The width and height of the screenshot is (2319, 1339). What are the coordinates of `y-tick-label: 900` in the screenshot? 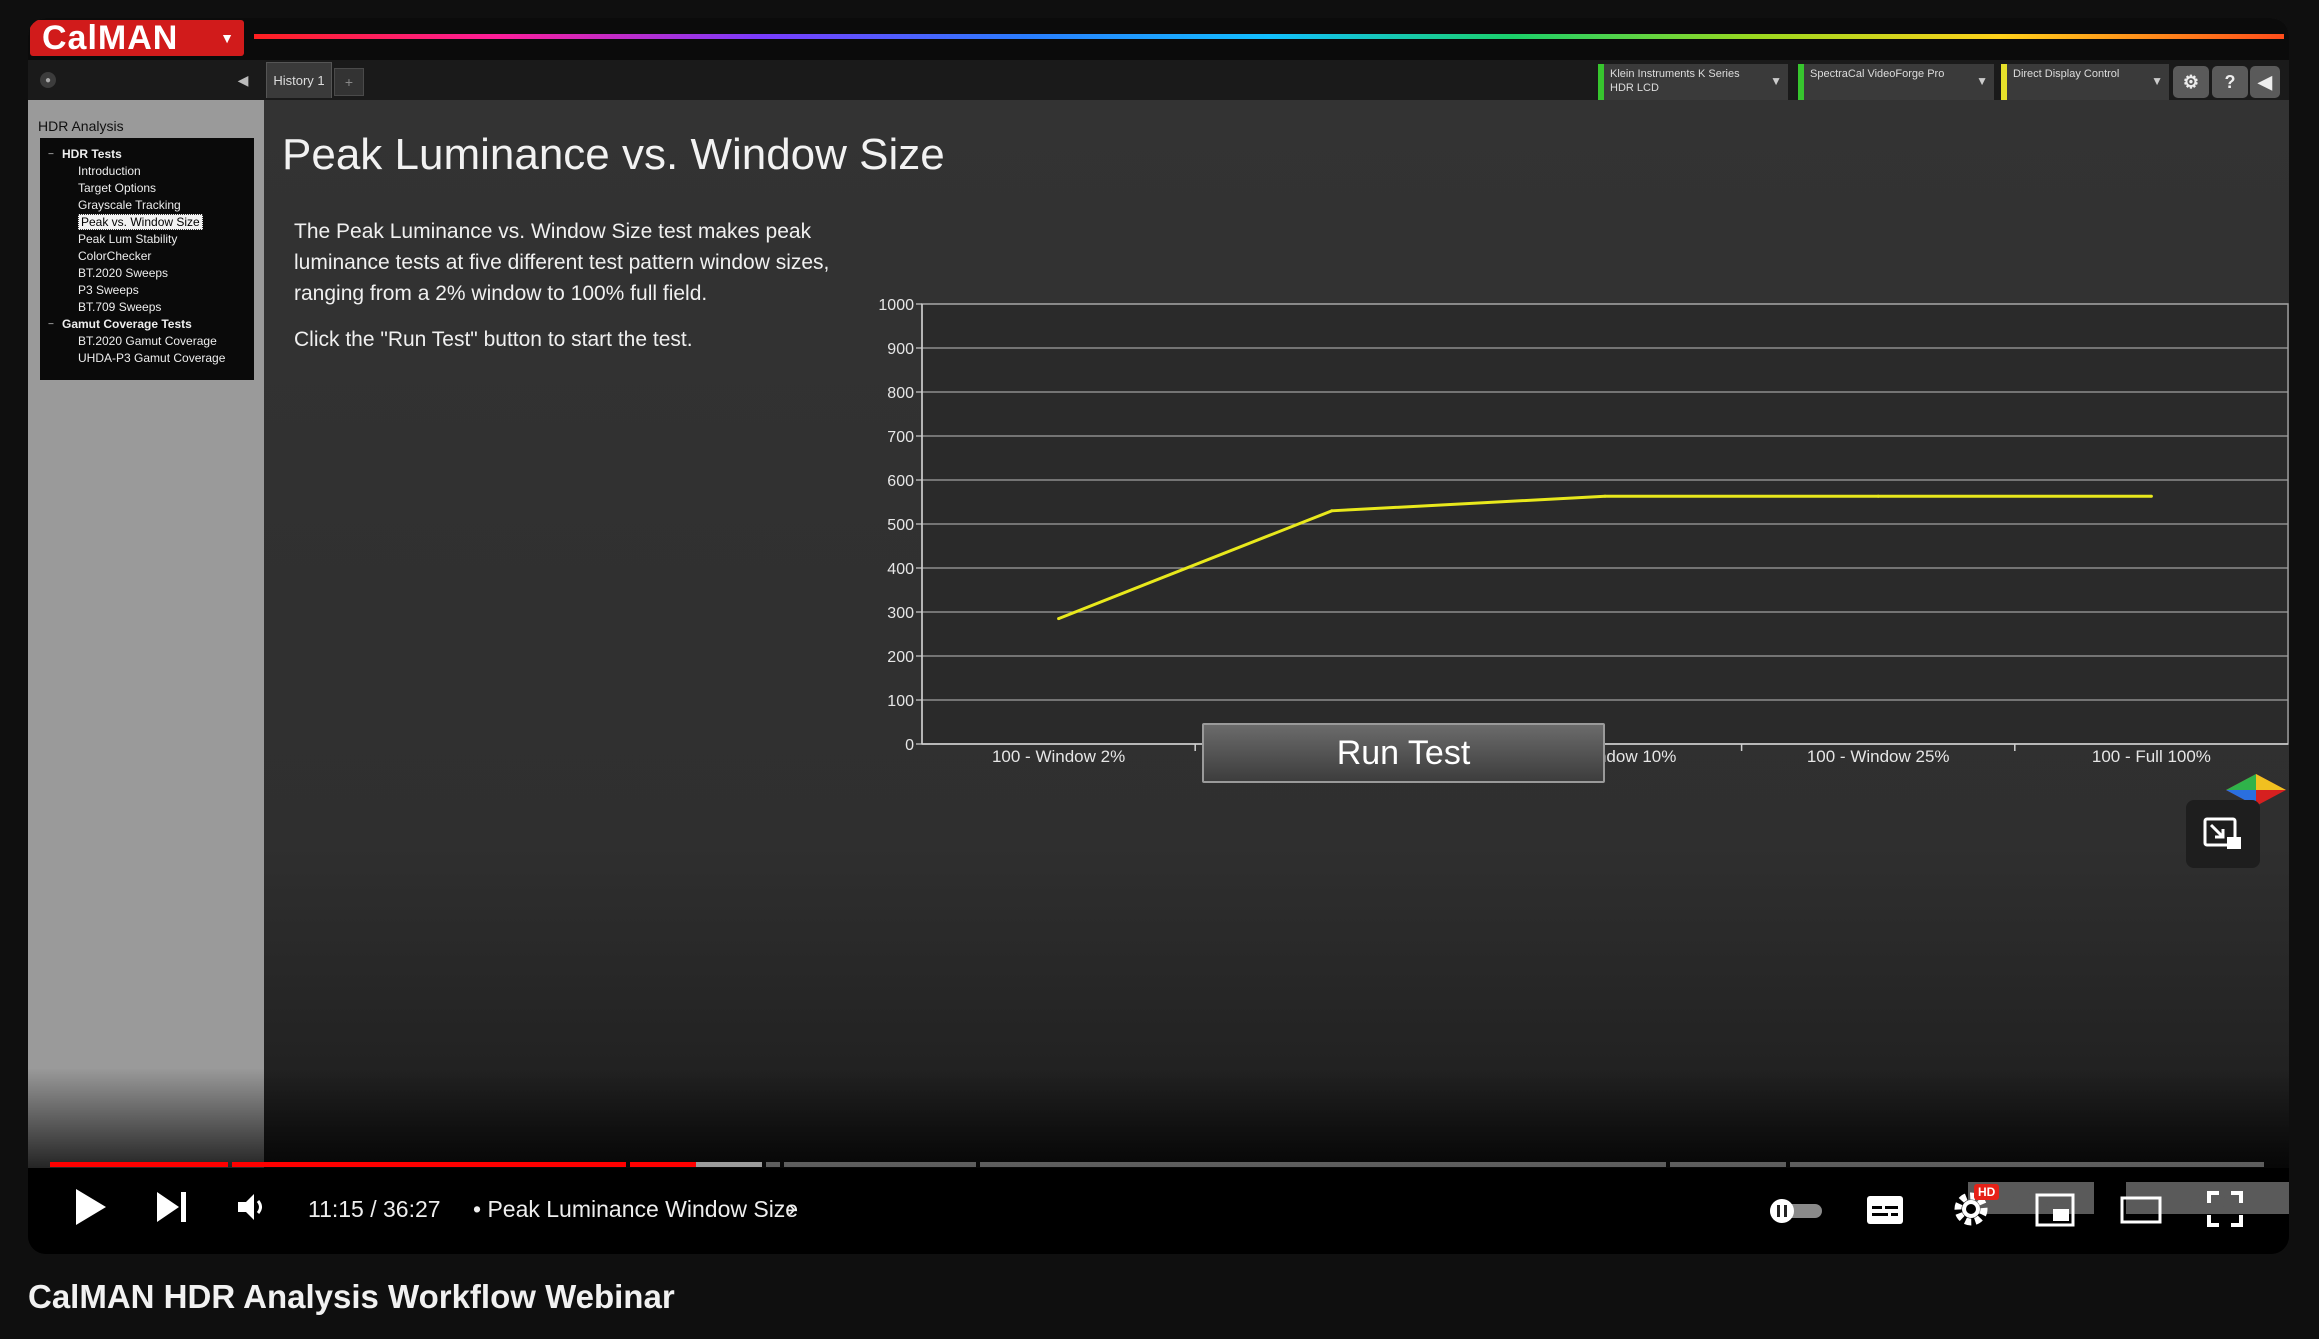 It's located at (900, 349).